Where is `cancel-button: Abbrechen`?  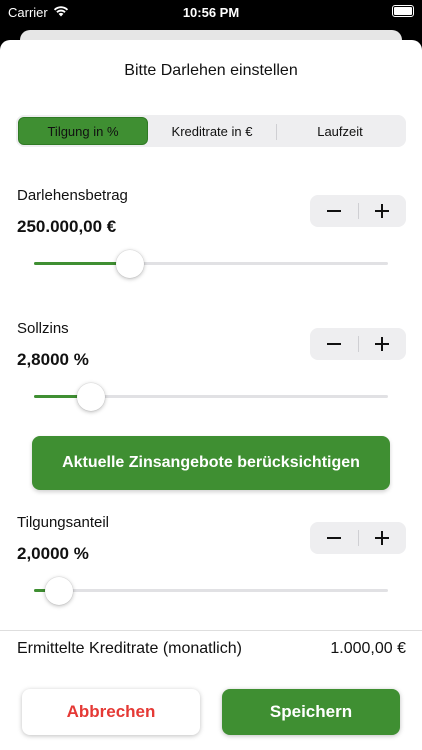 cancel-button: Abbrechen is located at coordinates (111, 712).